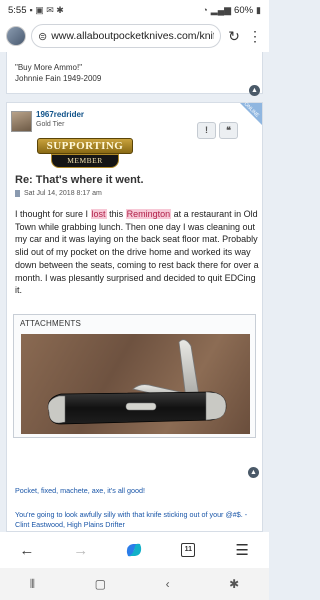  What do you see at coordinates (234, 36) in the screenshot?
I see `reload-icon: ↻` at bounding box center [234, 36].